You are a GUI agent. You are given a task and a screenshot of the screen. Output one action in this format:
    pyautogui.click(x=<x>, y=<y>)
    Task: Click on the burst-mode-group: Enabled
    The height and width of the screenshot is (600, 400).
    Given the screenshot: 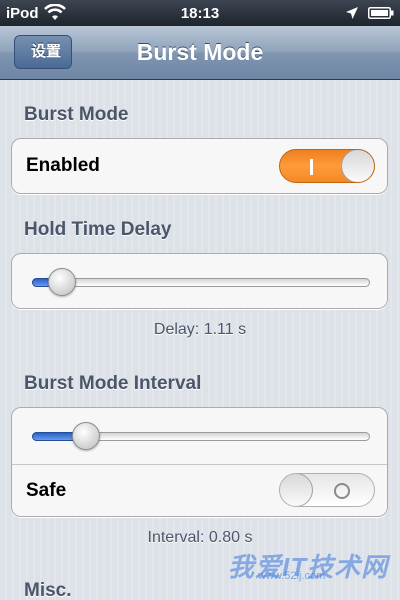 What is the action you would take?
    pyautogui.click(x=199, y=166)
    